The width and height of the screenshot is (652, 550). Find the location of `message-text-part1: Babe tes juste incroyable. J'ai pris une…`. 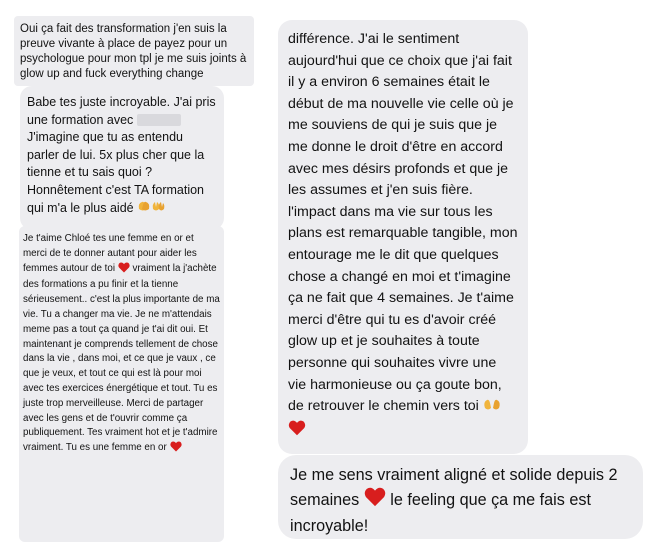

message-text-part1: Babe tes juste incroyable. J'ai pris une… is located at coordinates (121, 111).